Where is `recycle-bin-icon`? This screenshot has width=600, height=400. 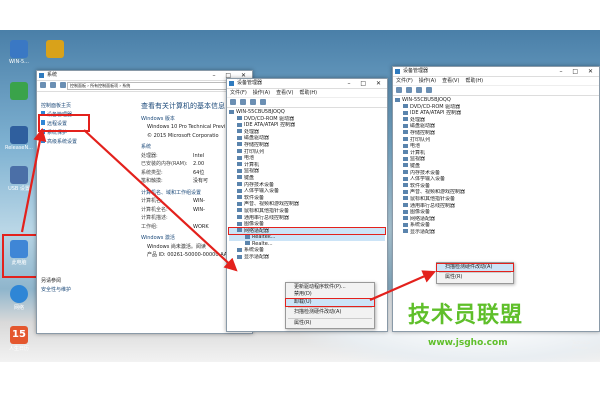
recycle-bin-icon is located at coordinates (19, 91).